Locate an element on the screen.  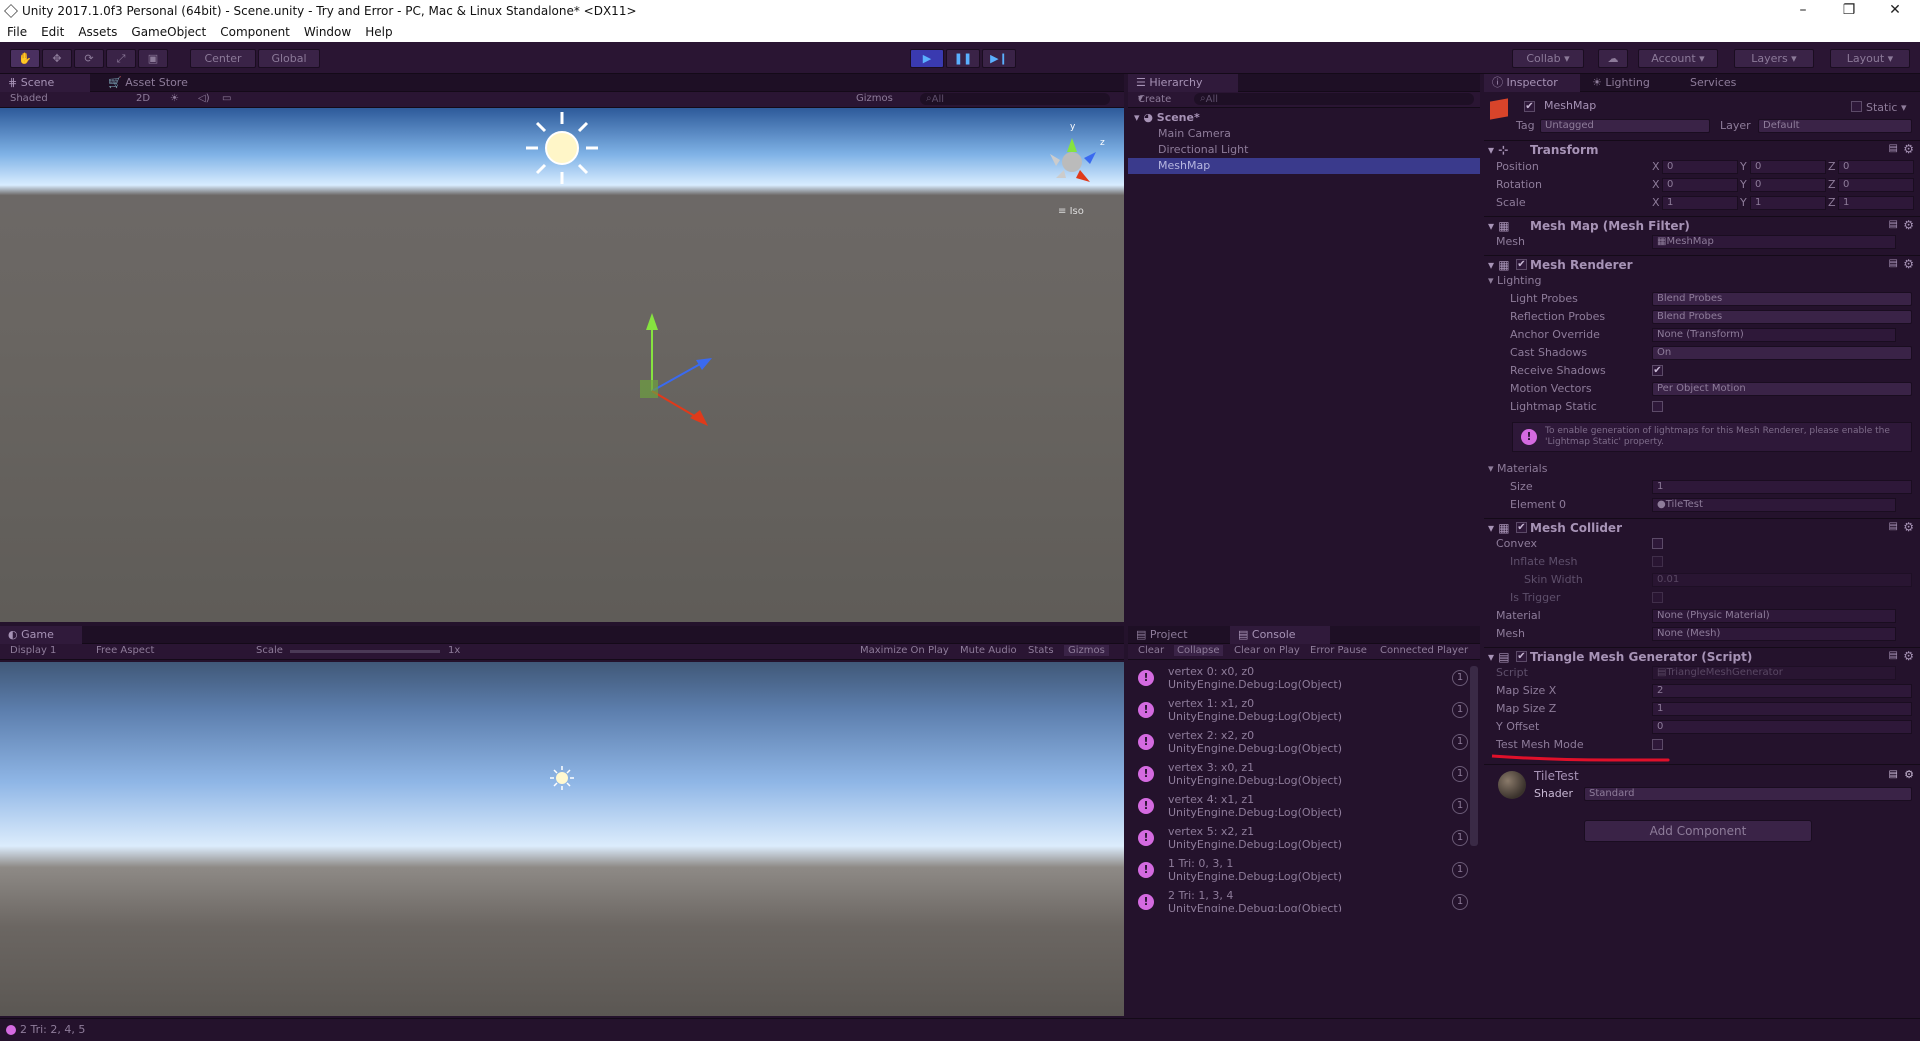
scene-search-input: ⌕ All is located at coordinates (1015, 99).